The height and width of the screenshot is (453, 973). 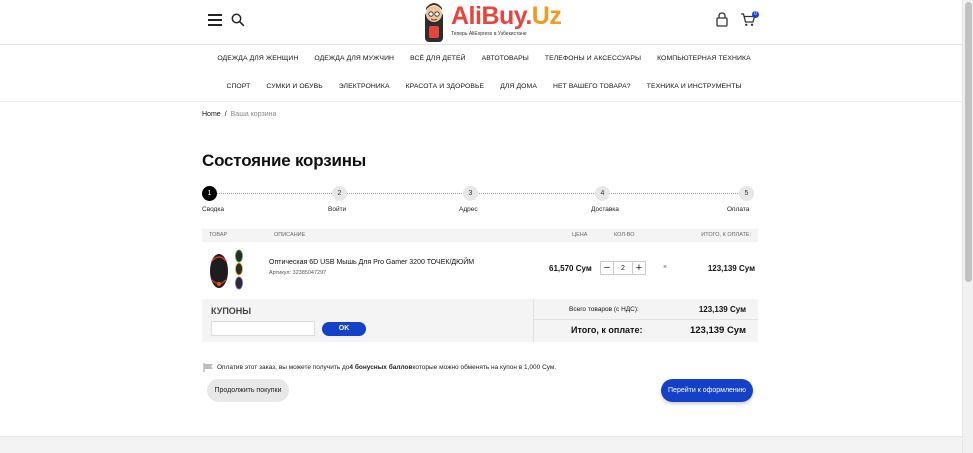 What do you see at coordinates (602, 193) in the screenshot?
I see `step-number: 4` at bounding box center [602, 193].